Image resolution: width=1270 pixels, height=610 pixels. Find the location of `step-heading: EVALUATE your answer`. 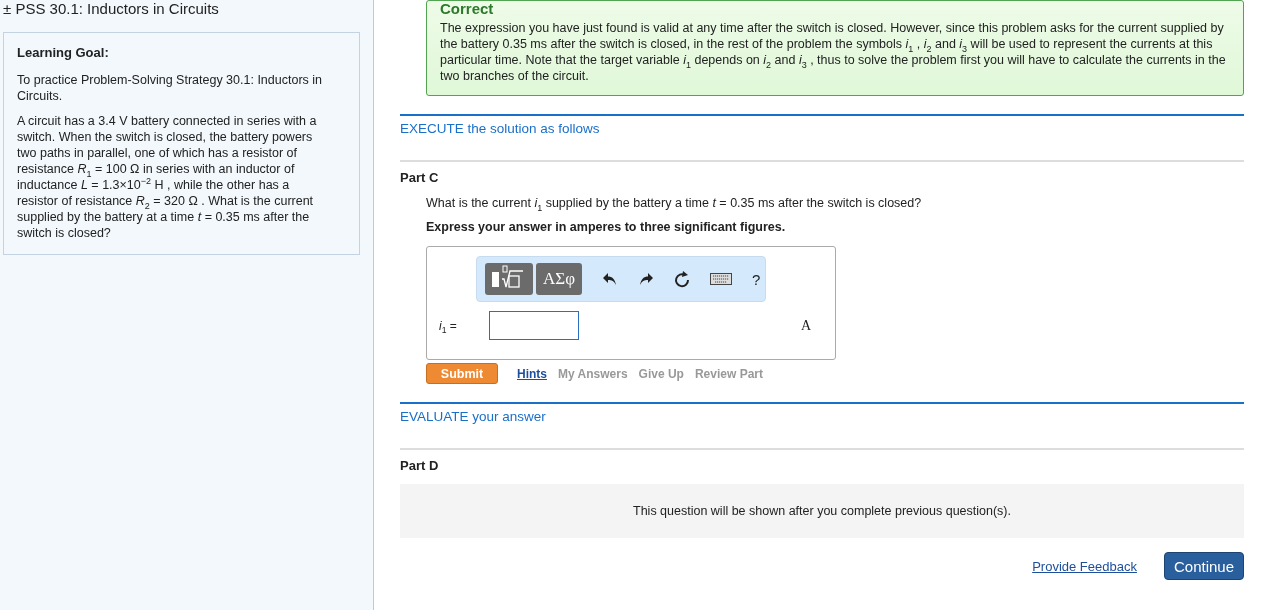

step-heading: EVALUATE your answer is located at coordinates (822, 415).